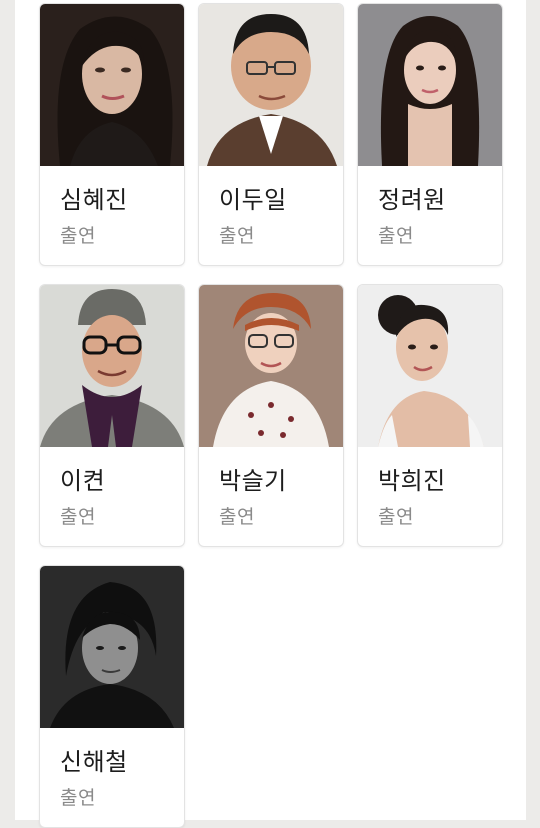 This screenshot has height=828, width=540. Describe the element at coordinates (94, 762) in the screenshot. I see `cast-name: 신해철` at that location.